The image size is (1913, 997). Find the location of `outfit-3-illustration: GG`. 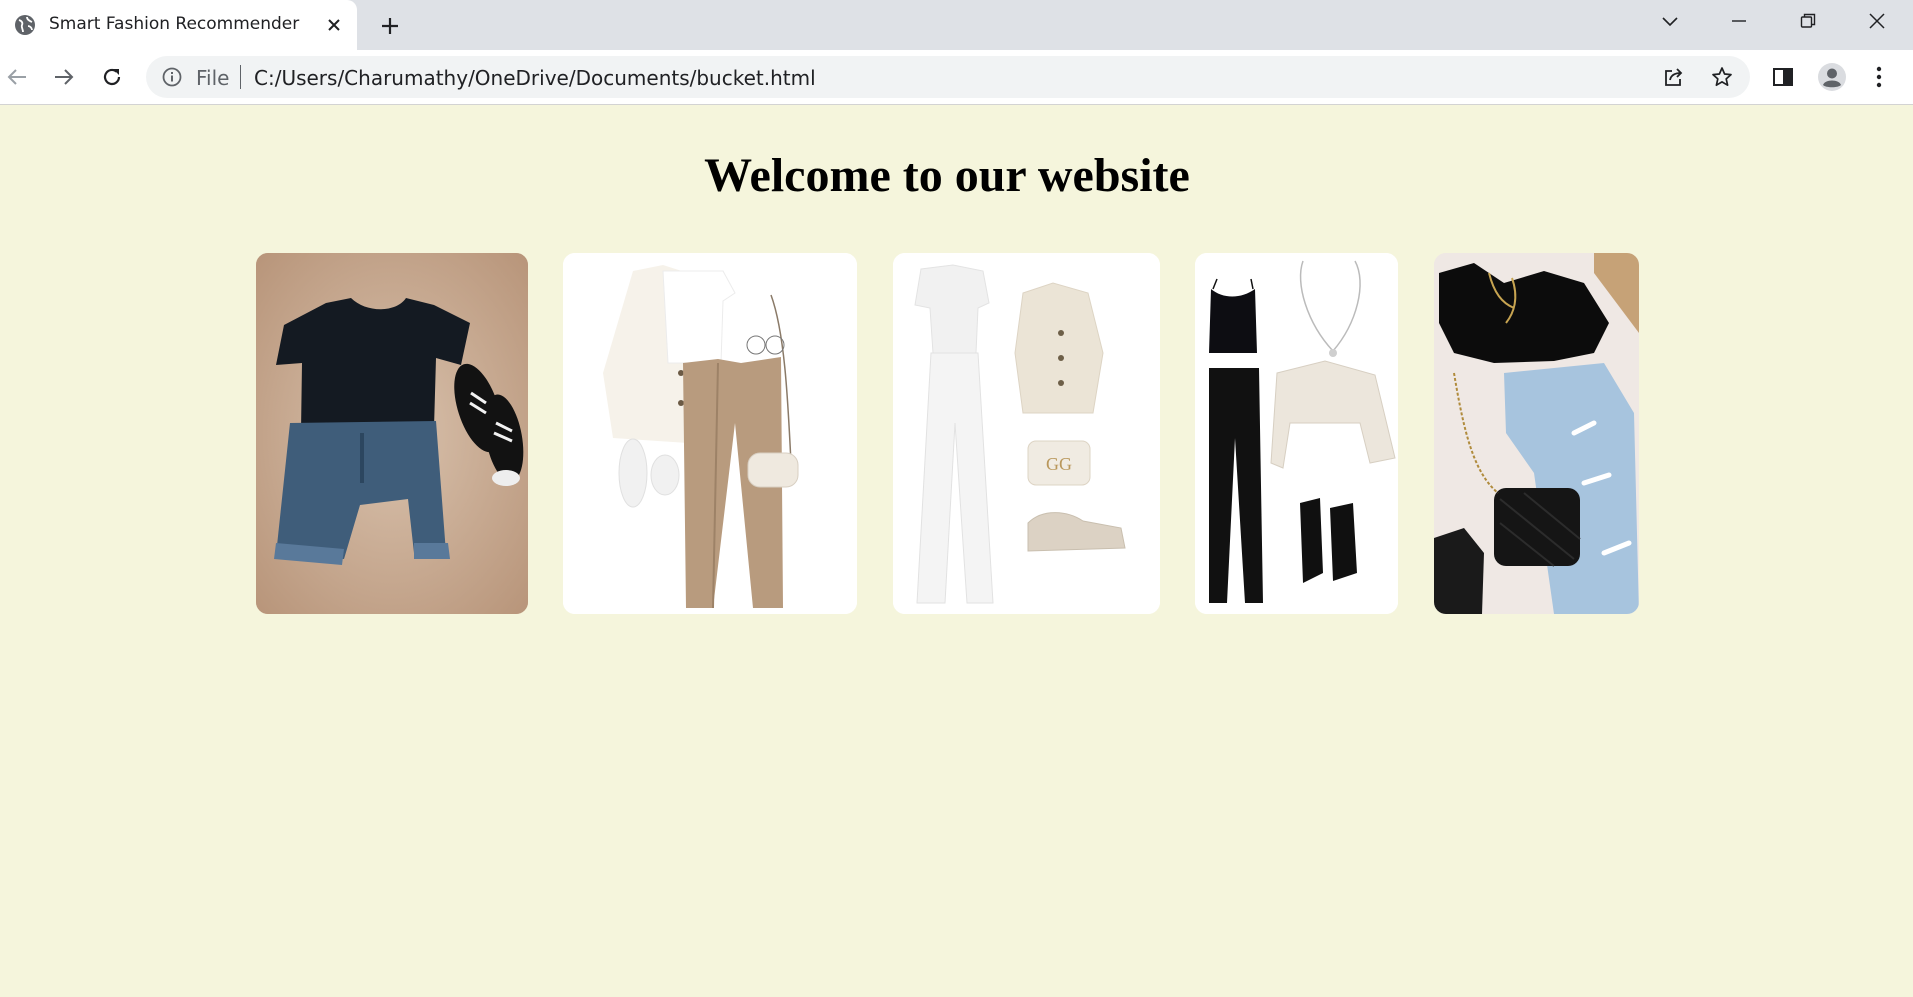

outfit-3-illustration: GG is located at coordinates (1026, 433).